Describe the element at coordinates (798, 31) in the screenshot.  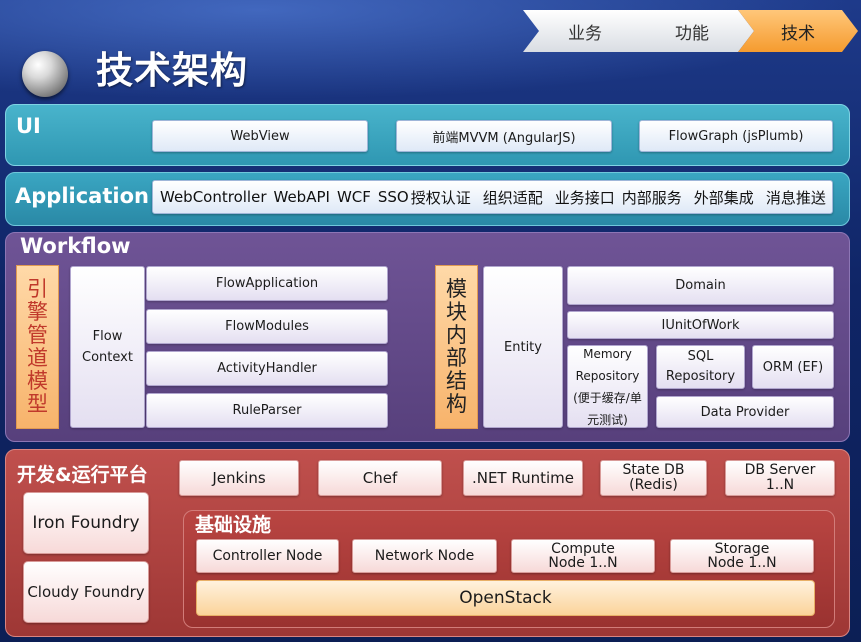
I see `nav-step-technology: 技术` at that location.